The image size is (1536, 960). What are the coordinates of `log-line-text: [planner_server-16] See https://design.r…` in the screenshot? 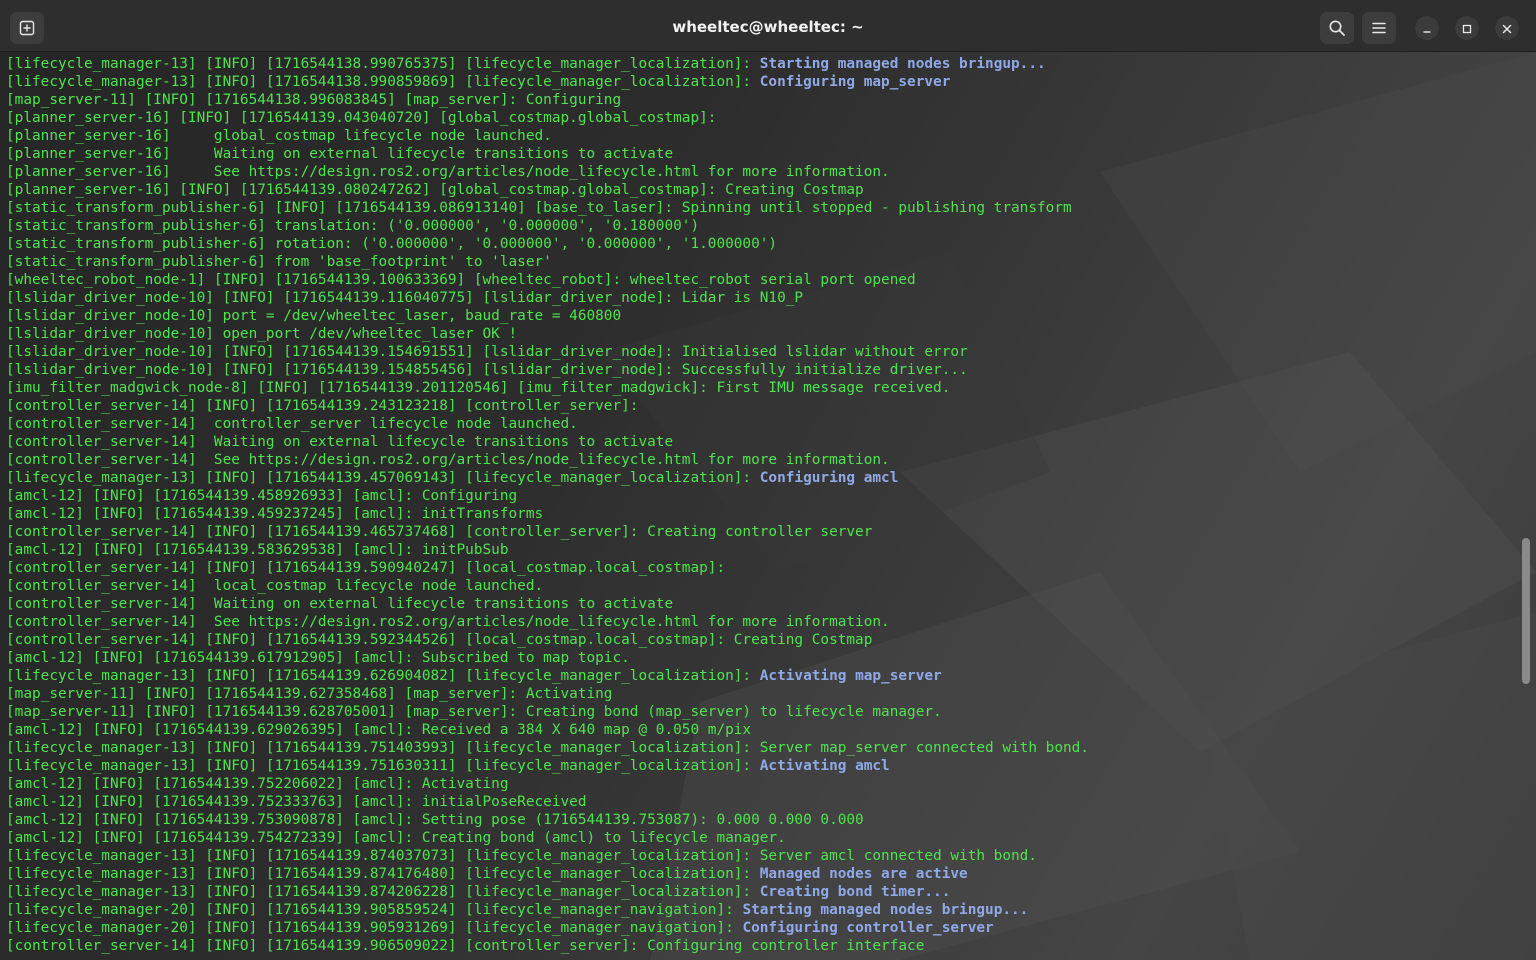 It's located at (448, 172).